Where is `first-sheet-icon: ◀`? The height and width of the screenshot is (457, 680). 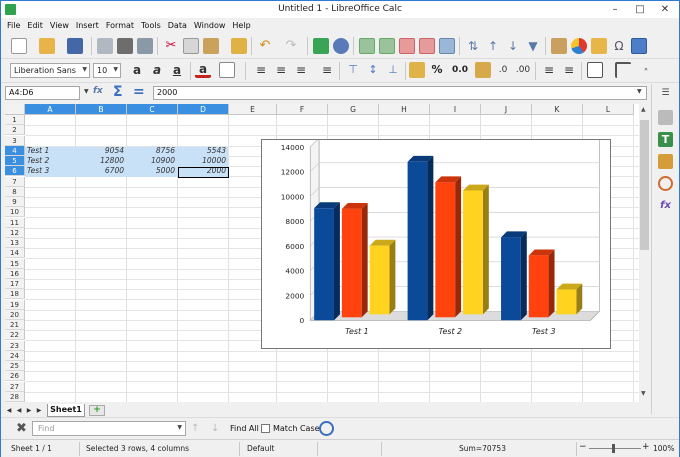
first-sheet-icon: ◀ is located at coordinates (9, 410).